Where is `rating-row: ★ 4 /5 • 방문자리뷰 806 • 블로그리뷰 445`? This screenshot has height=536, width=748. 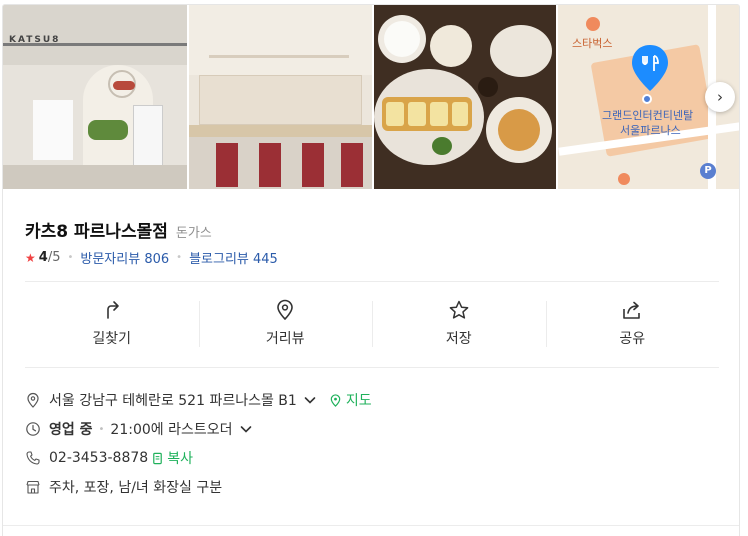 rating-row: ★ 4 /5 • 방문자리뷰 806 • 블로그리뷰 445 is located at coordinates (151, 257).